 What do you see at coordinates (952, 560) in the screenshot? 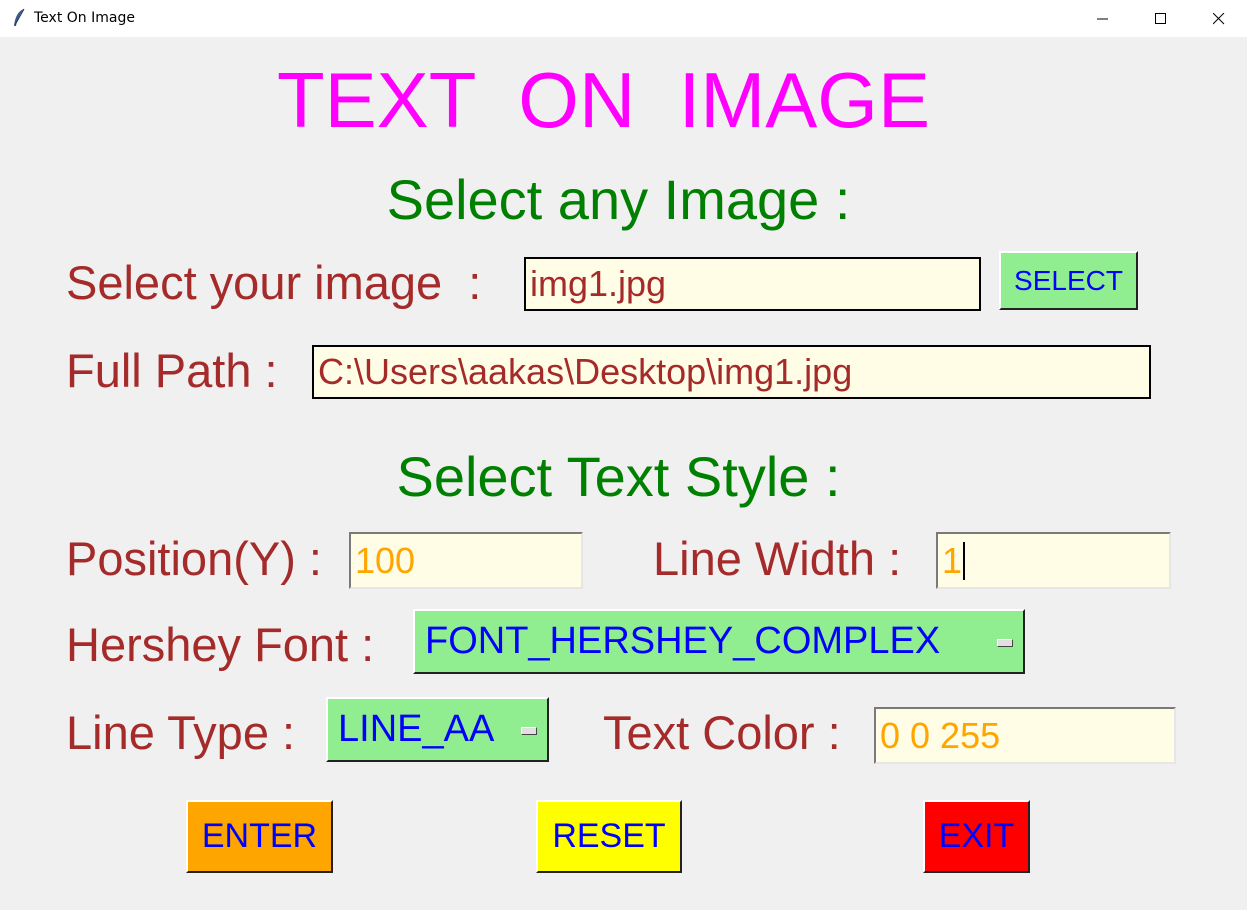
I see `linewidth-value: 1` at bounding box center [952, 560].